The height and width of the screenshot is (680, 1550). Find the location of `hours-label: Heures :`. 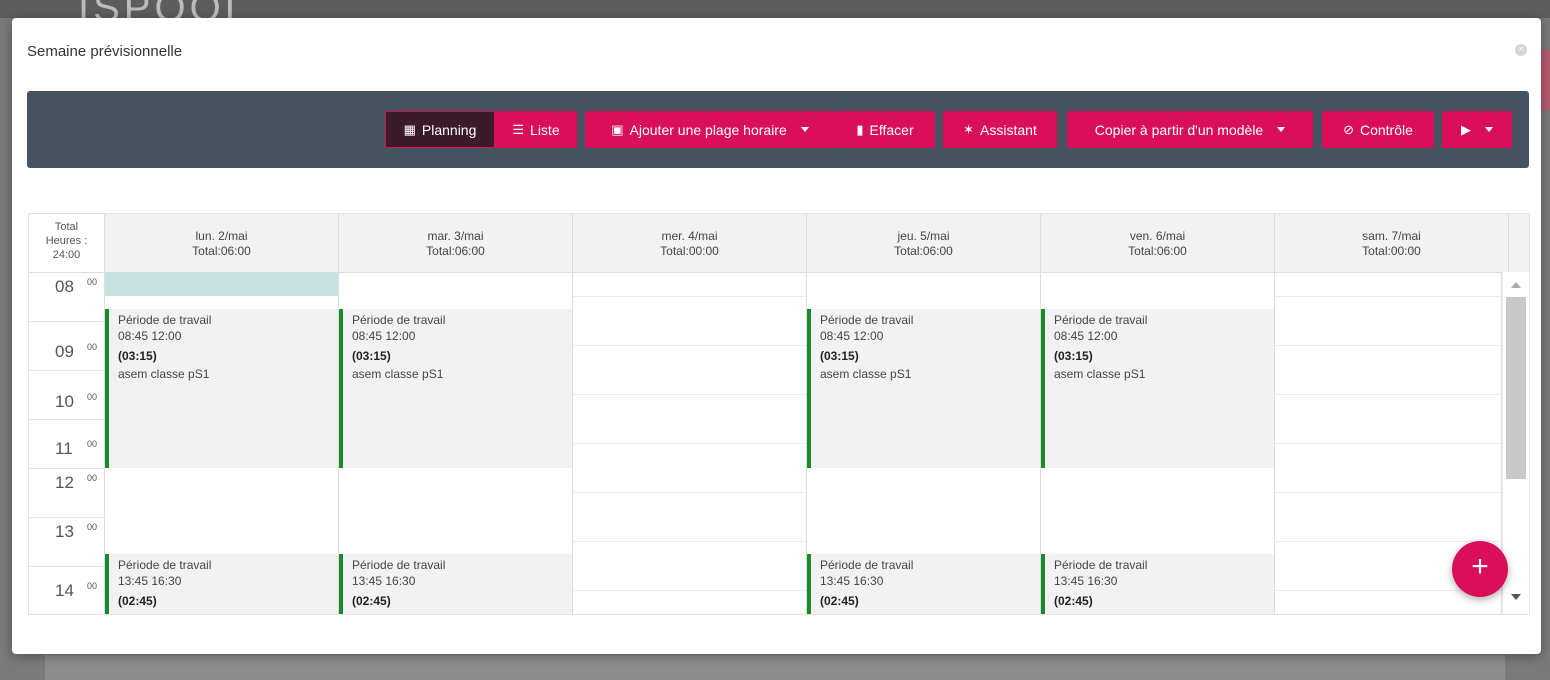

hours-label: Heures : is located at coordinates (66, 241).